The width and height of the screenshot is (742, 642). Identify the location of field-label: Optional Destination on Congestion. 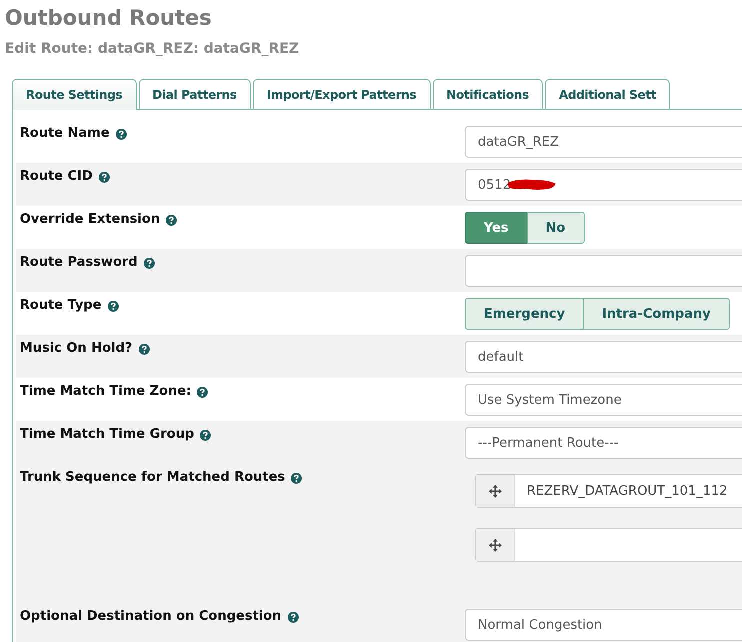
(151, 616).